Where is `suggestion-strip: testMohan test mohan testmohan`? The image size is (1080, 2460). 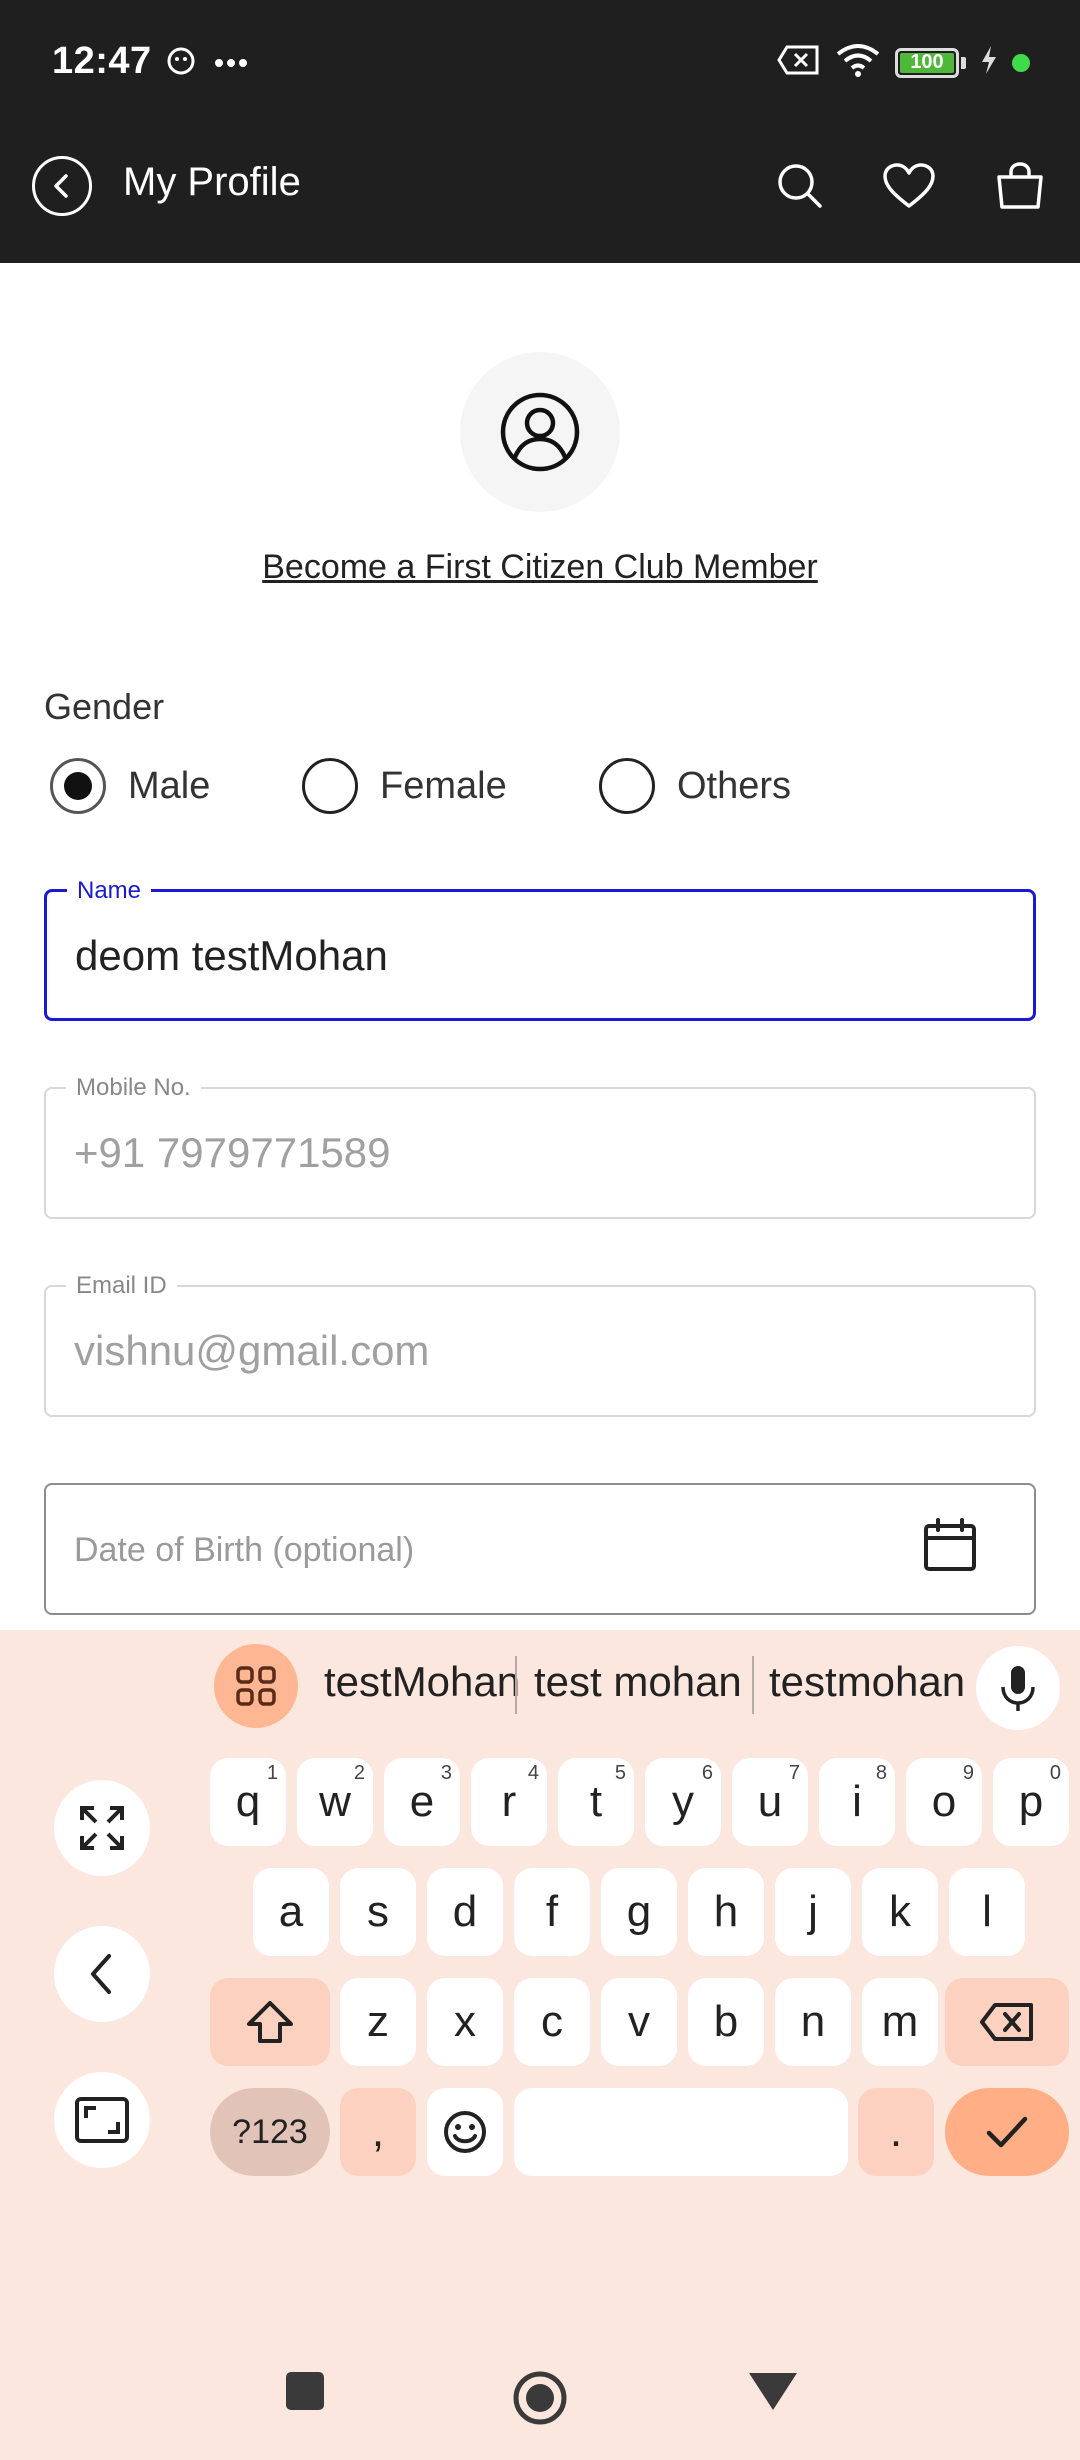
suggestion-strip: testMohan test mohan testmohan is located at coordinates (540, 1685).